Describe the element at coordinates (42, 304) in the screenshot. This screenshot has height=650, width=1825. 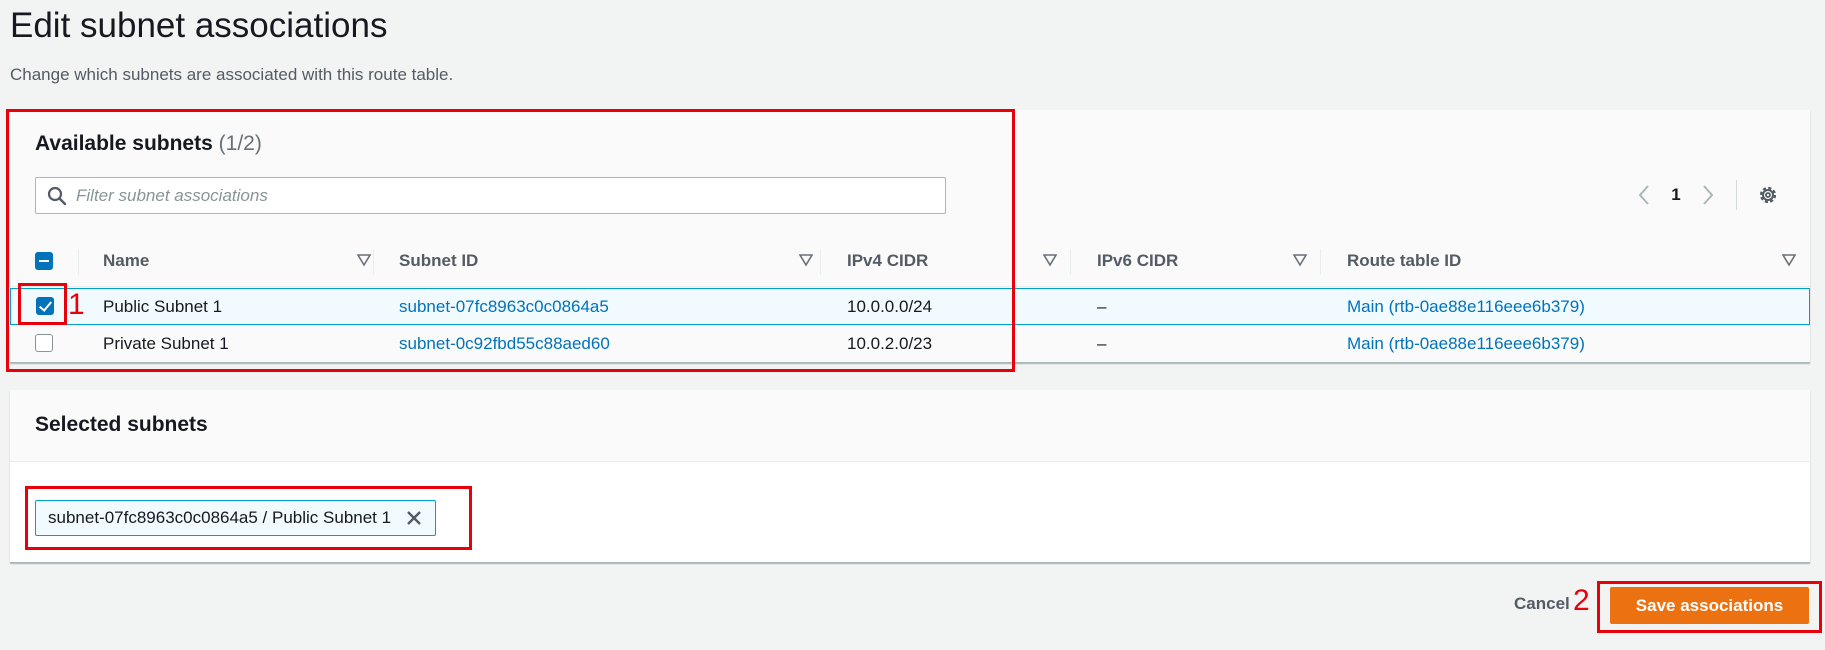
I see `annotation-box-checkbox` at that location.